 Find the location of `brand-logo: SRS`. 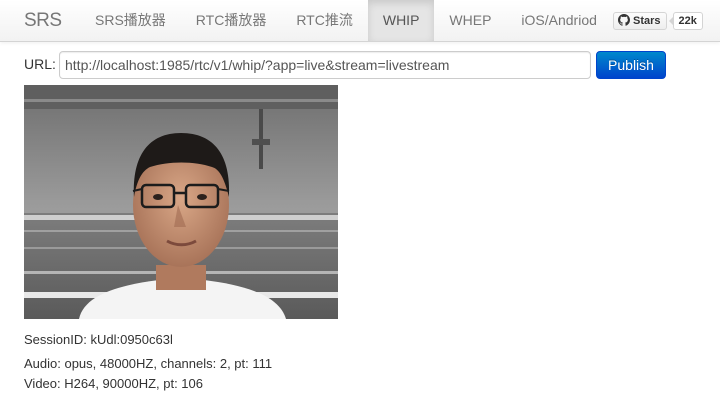

brand-logo: SRS is located at coordinates (43, 21).